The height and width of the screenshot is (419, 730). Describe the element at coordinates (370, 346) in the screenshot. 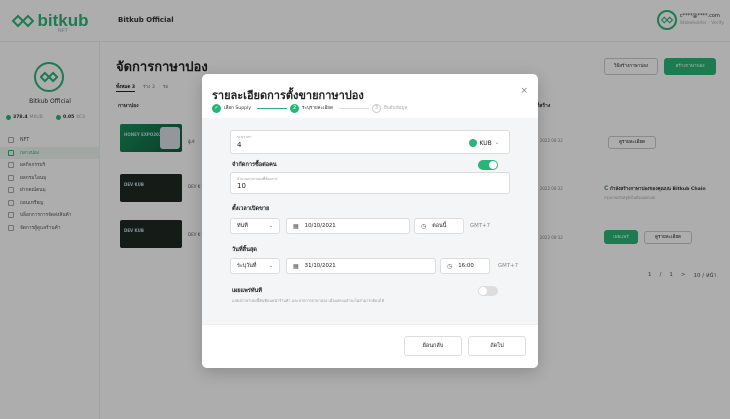

I see `modal-footer: ย้อนกลับ ถัดไป` at that location.